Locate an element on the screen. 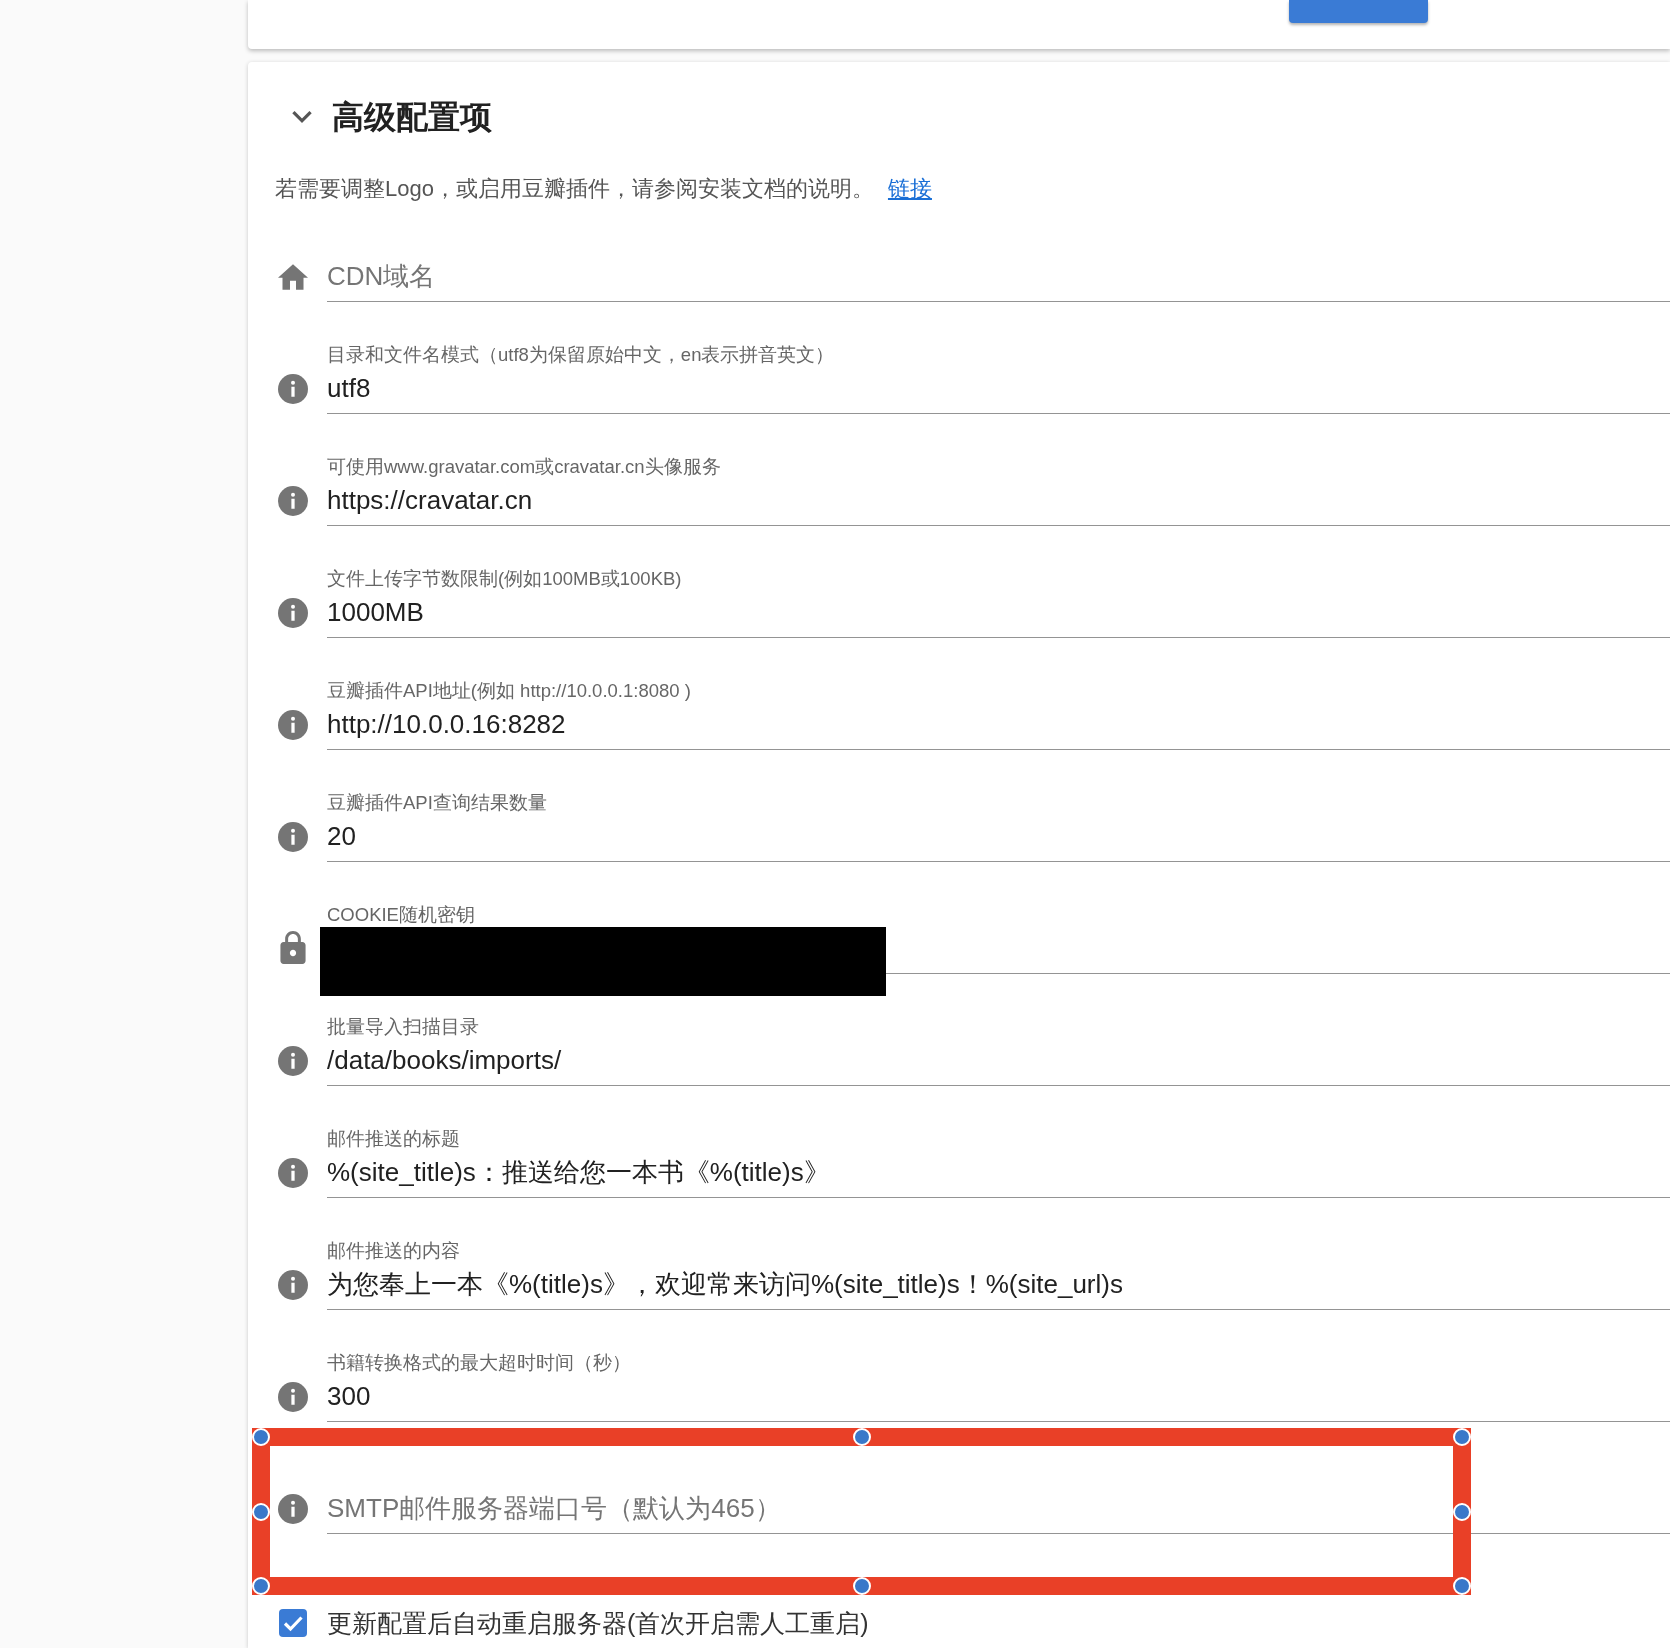 Image resolution: width=1670 pixels, height=1648 pixels. text-field: SMTP邮件服务器端口号（默认为465） is located at coordinates (998, 1512).